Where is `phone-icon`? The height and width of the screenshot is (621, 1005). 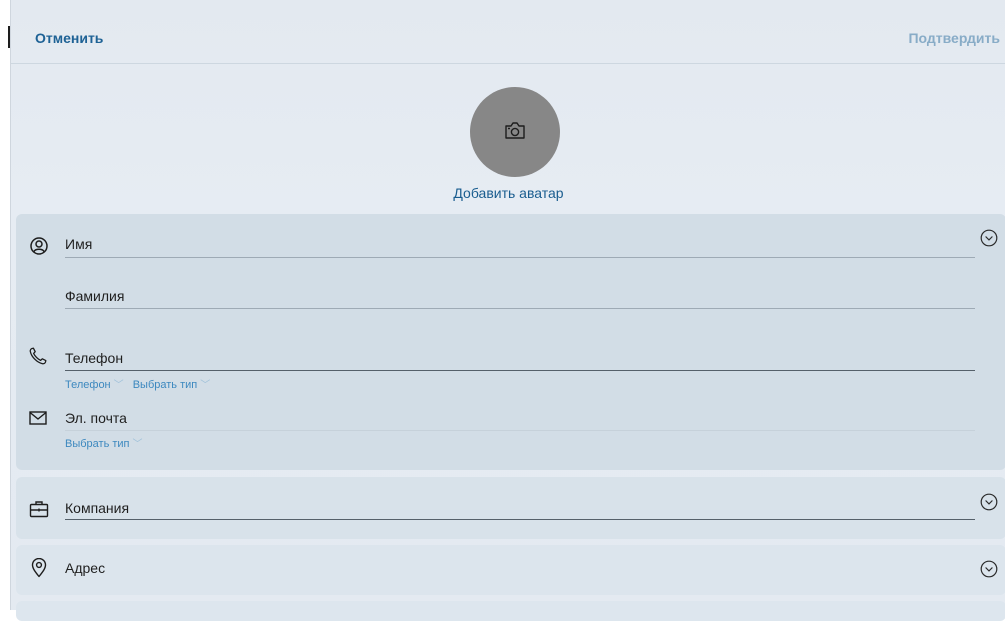 phone-icon is located at coordinates (38, 356).